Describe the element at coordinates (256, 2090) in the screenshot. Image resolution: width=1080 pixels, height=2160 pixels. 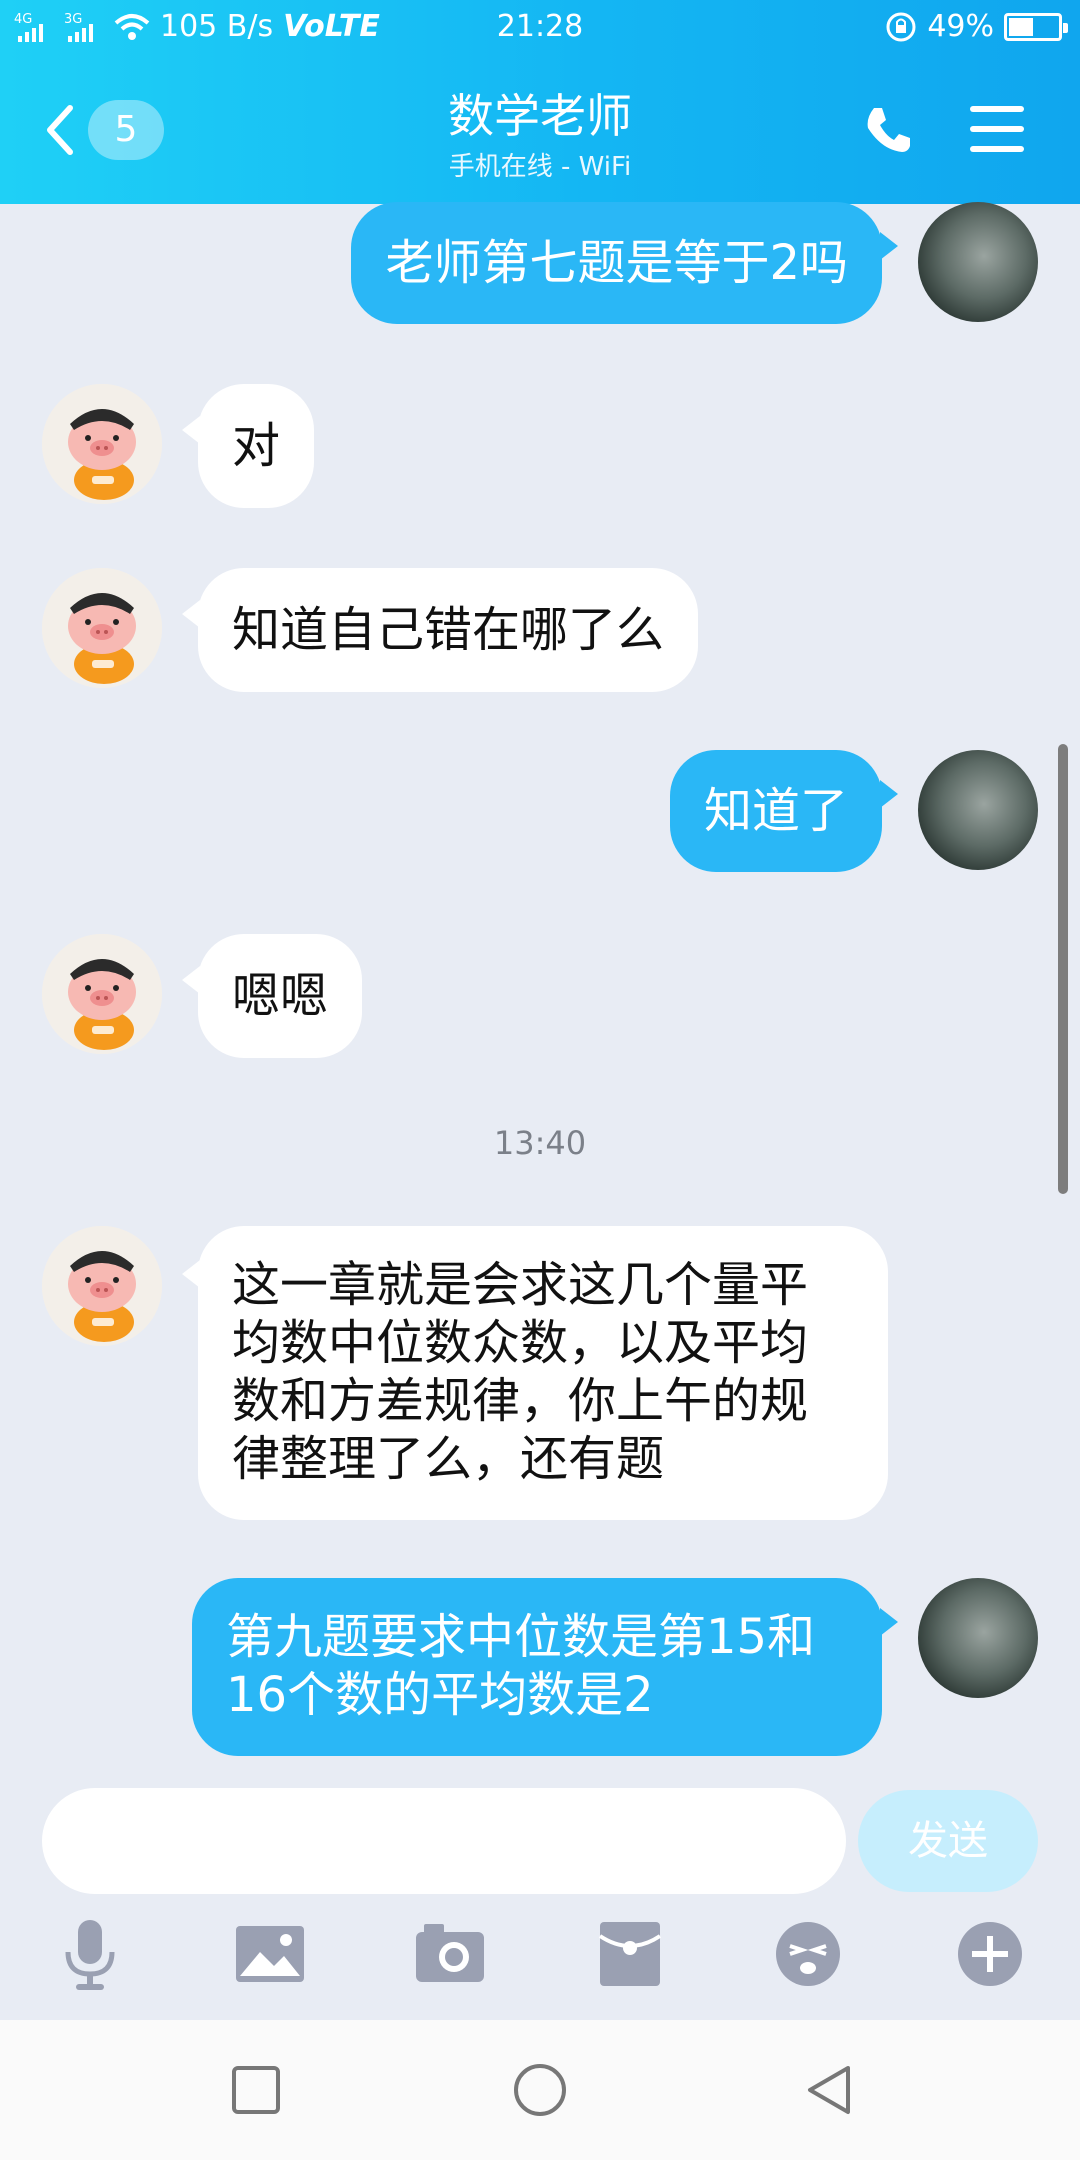
I see `recent-apps-icon` at that location.